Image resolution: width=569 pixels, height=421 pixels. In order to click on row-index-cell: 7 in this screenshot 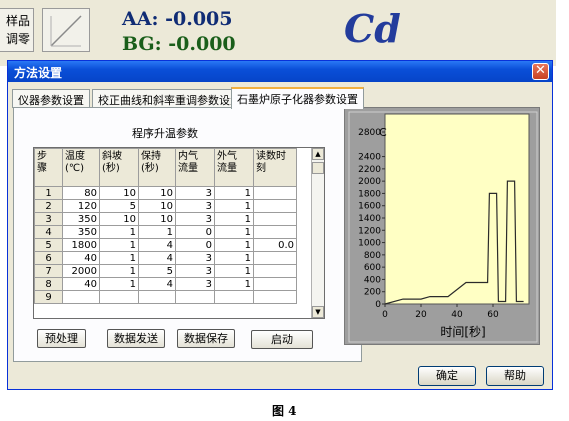, I will do `click(48, 271)`.